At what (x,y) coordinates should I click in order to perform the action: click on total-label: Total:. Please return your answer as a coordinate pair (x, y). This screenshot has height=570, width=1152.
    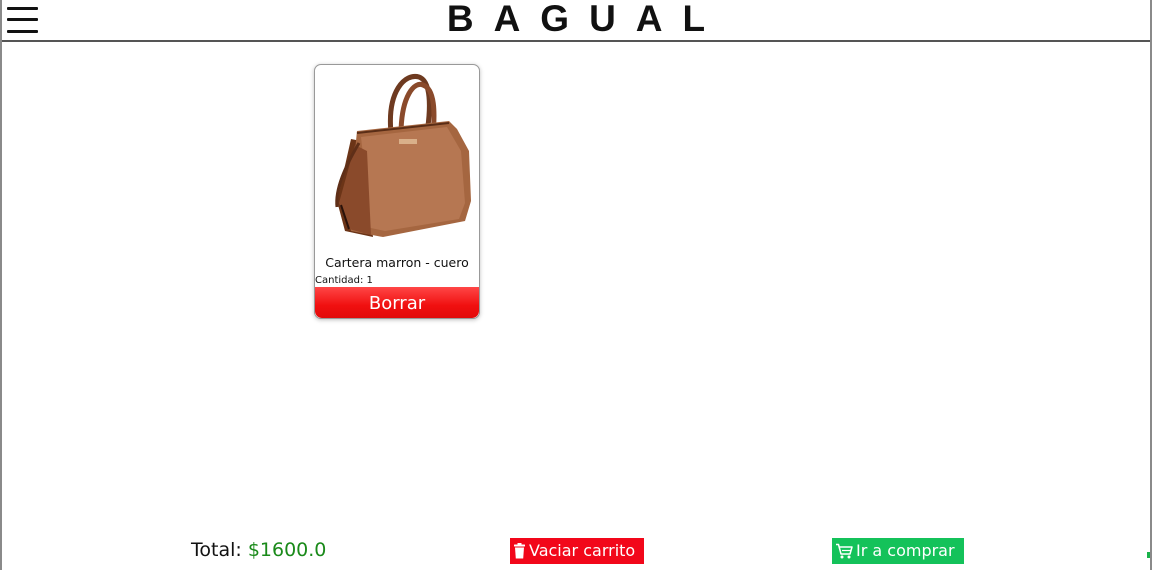
    Looking at the image, I should click on (219, 550).